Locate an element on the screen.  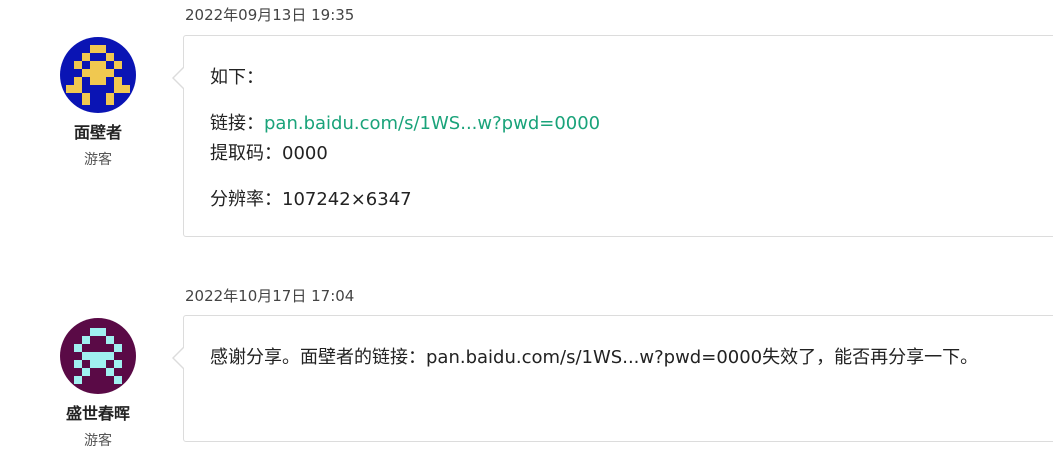
share-link-line: 链接：pan.baidu.com/s/1WS...w?pwd=0000 is located at coordinates (631, 124).